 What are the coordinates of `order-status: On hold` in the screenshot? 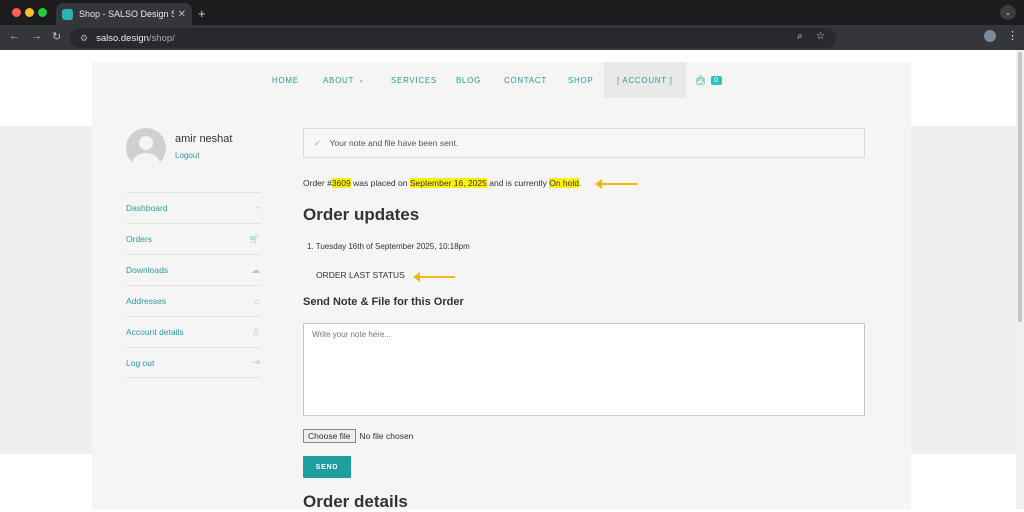 It's located at (564, 183).